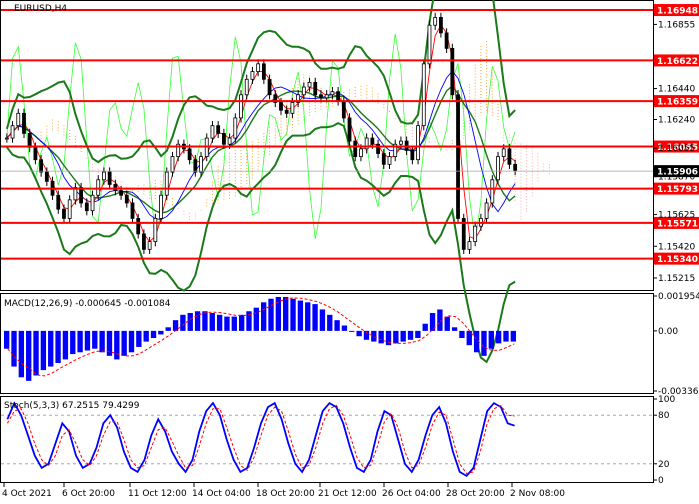 This screenshot has width=699, height=504. What do you see at coordinates (676, 279) in the screenshot?
I see `price-tick-label: 1.15215` at bounding box center [676, 279].